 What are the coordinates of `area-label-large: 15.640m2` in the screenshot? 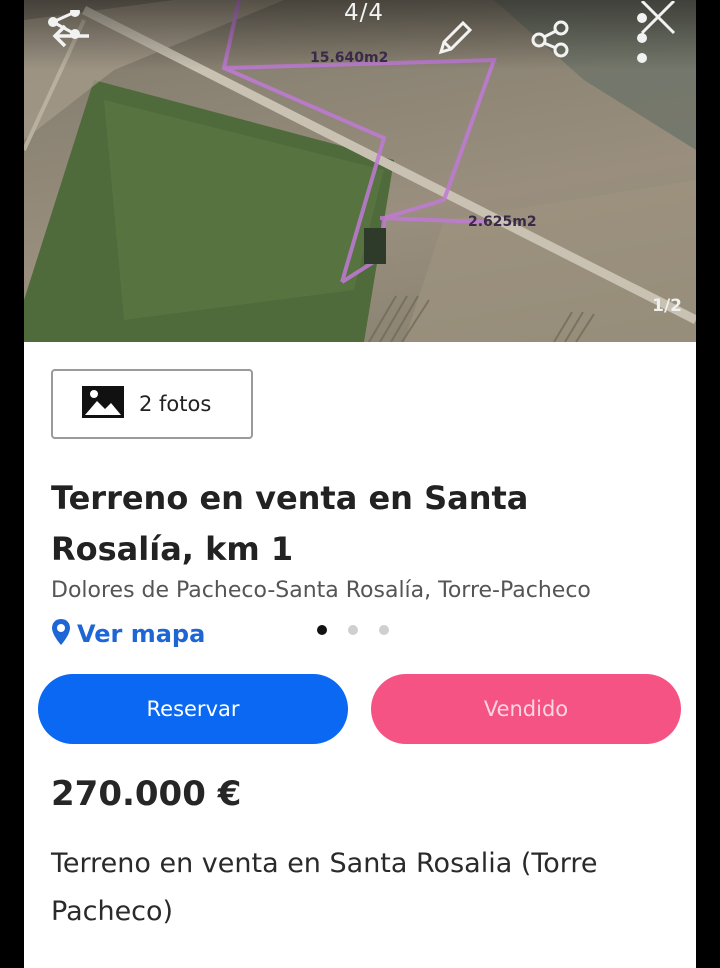 It's located at (349, 58).